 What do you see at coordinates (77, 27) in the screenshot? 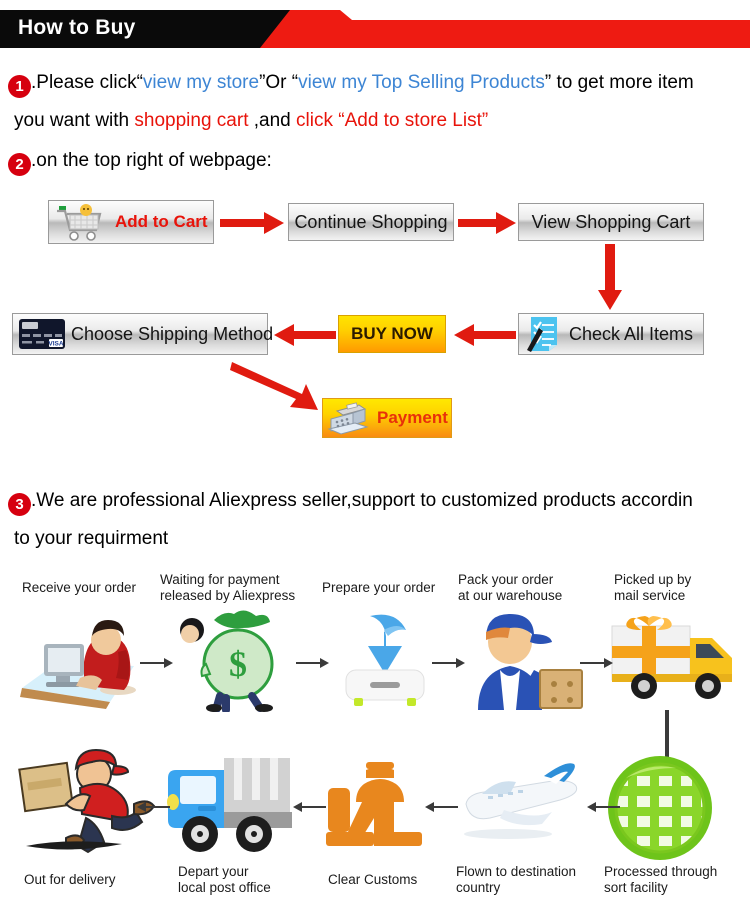
I see `page-title: How to Buy` at bounding box center [77, 27].